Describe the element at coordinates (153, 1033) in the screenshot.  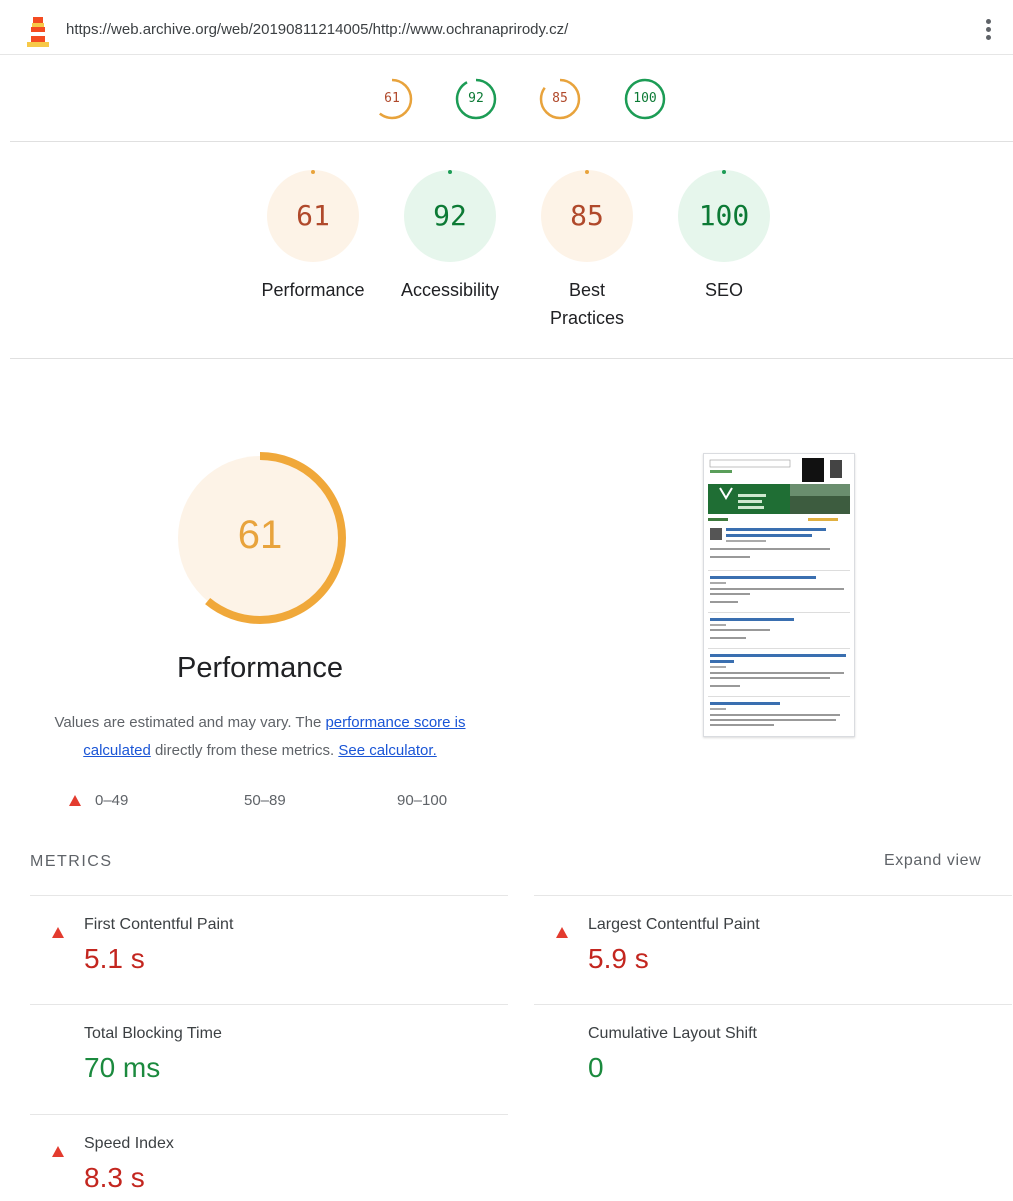
I see `metric-title: Total Blocking Time` at that location.